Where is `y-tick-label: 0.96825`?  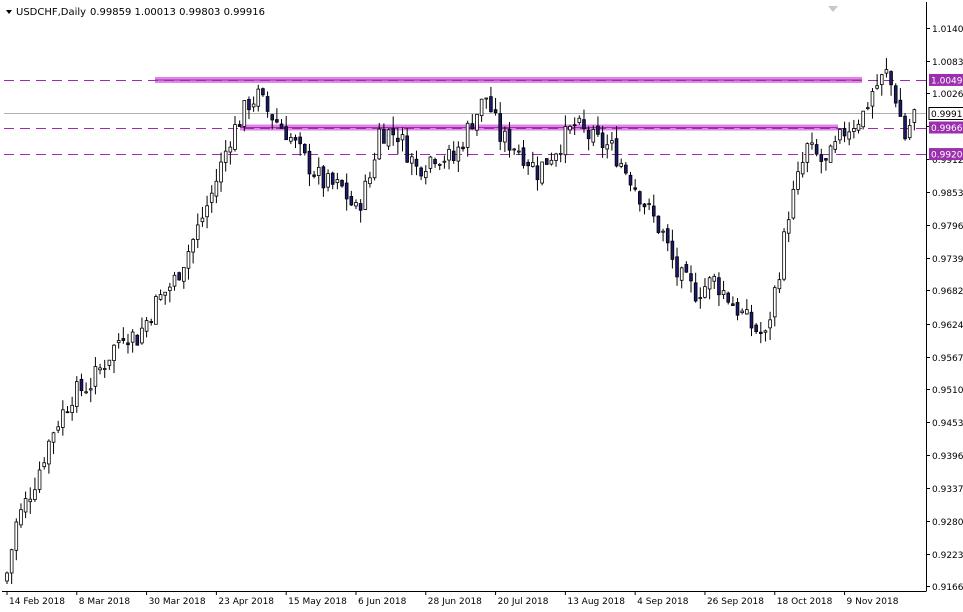 y-tick-label: 0.96825 is located at coordinates (947, 292).